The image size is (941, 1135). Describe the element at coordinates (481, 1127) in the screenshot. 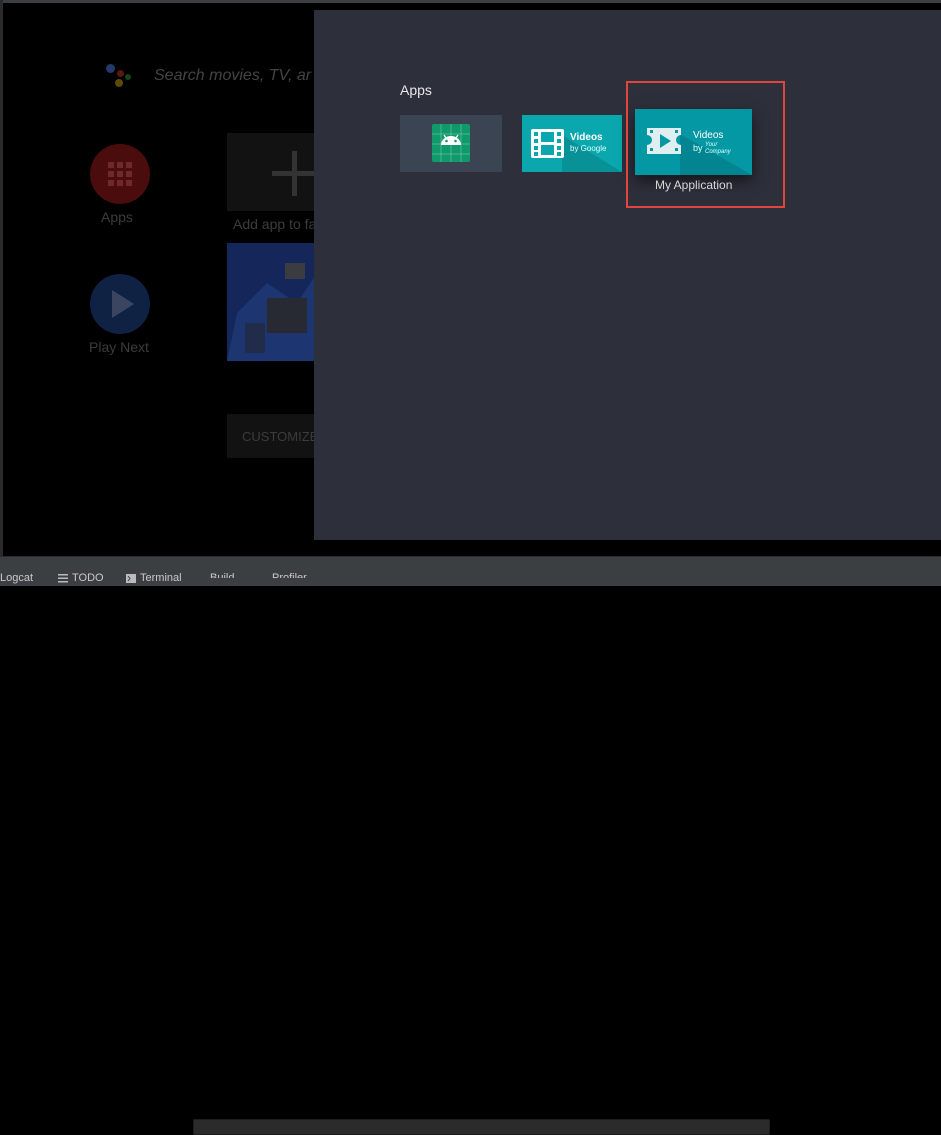

I see `horizontal-scrollbar` at that location.